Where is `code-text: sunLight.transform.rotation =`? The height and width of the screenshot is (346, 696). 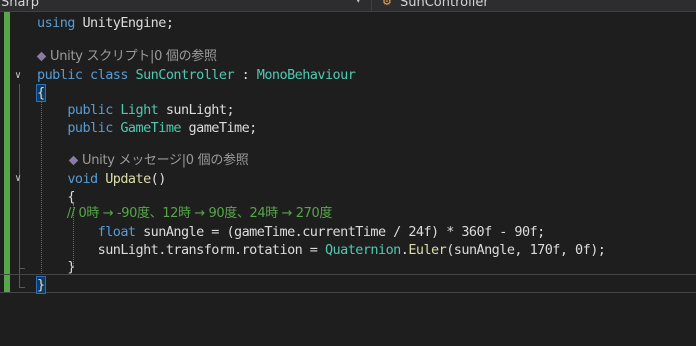 code-text: sunLight.transform.rotation = is located at coordinates (211, 250).